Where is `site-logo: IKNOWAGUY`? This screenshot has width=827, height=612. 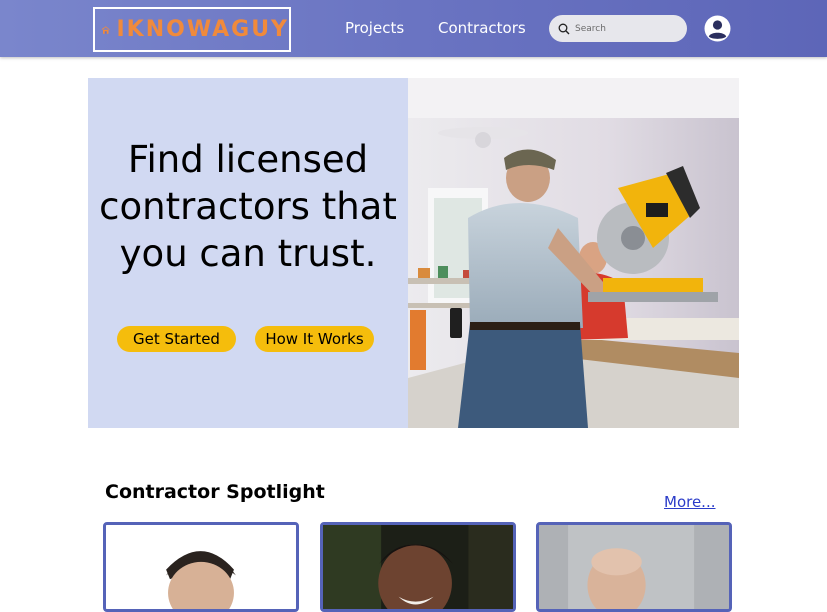 site-logo: IKNOWAGUY is located at coordinates (192, 29).